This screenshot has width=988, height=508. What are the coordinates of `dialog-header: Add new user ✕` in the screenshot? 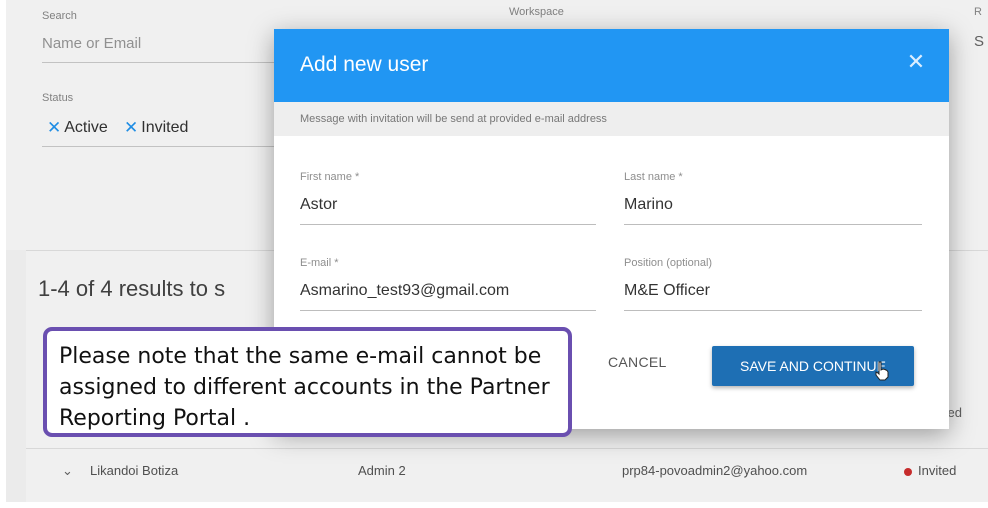 It's located at (611, 65).